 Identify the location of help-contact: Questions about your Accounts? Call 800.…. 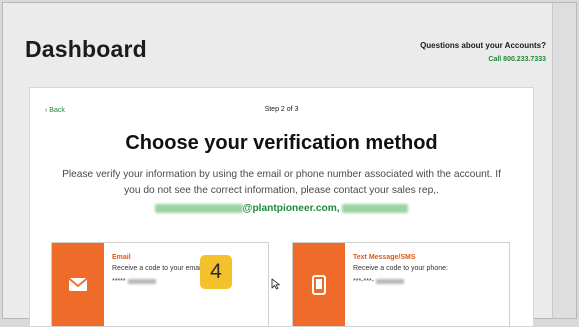
(483, 52).